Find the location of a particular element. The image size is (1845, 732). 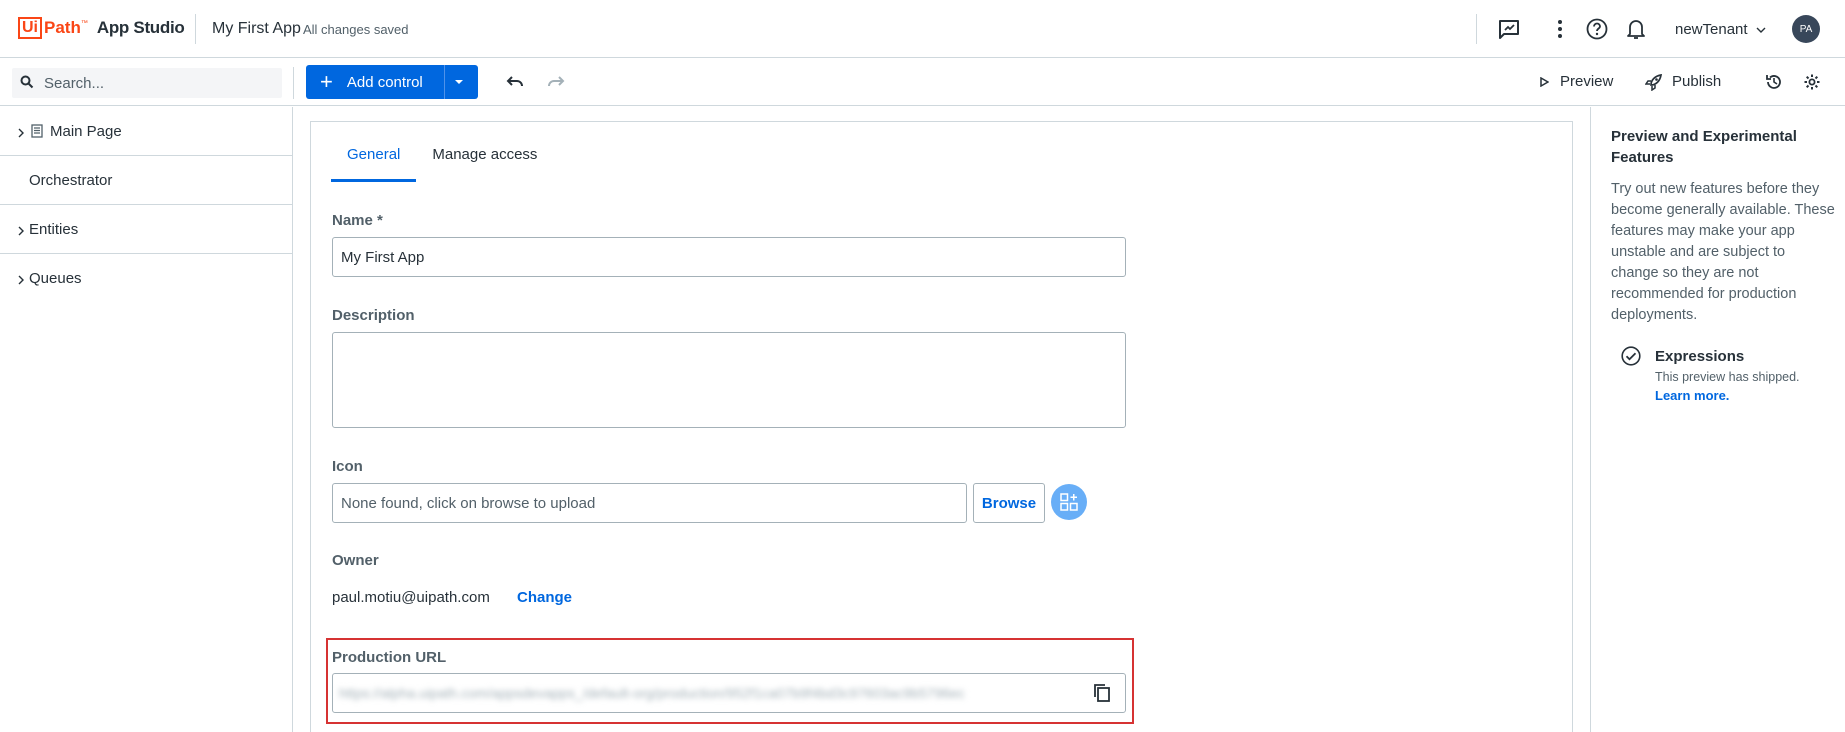

logo-ui-box: Ui is located at coordinates (30, 28).